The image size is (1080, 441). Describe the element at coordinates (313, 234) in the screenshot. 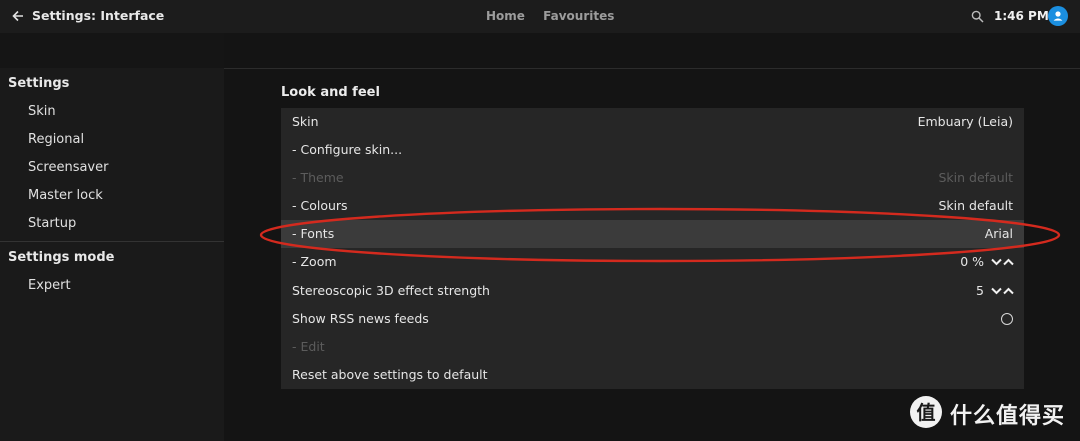

I see `setting-label: - Fonts` at that location.